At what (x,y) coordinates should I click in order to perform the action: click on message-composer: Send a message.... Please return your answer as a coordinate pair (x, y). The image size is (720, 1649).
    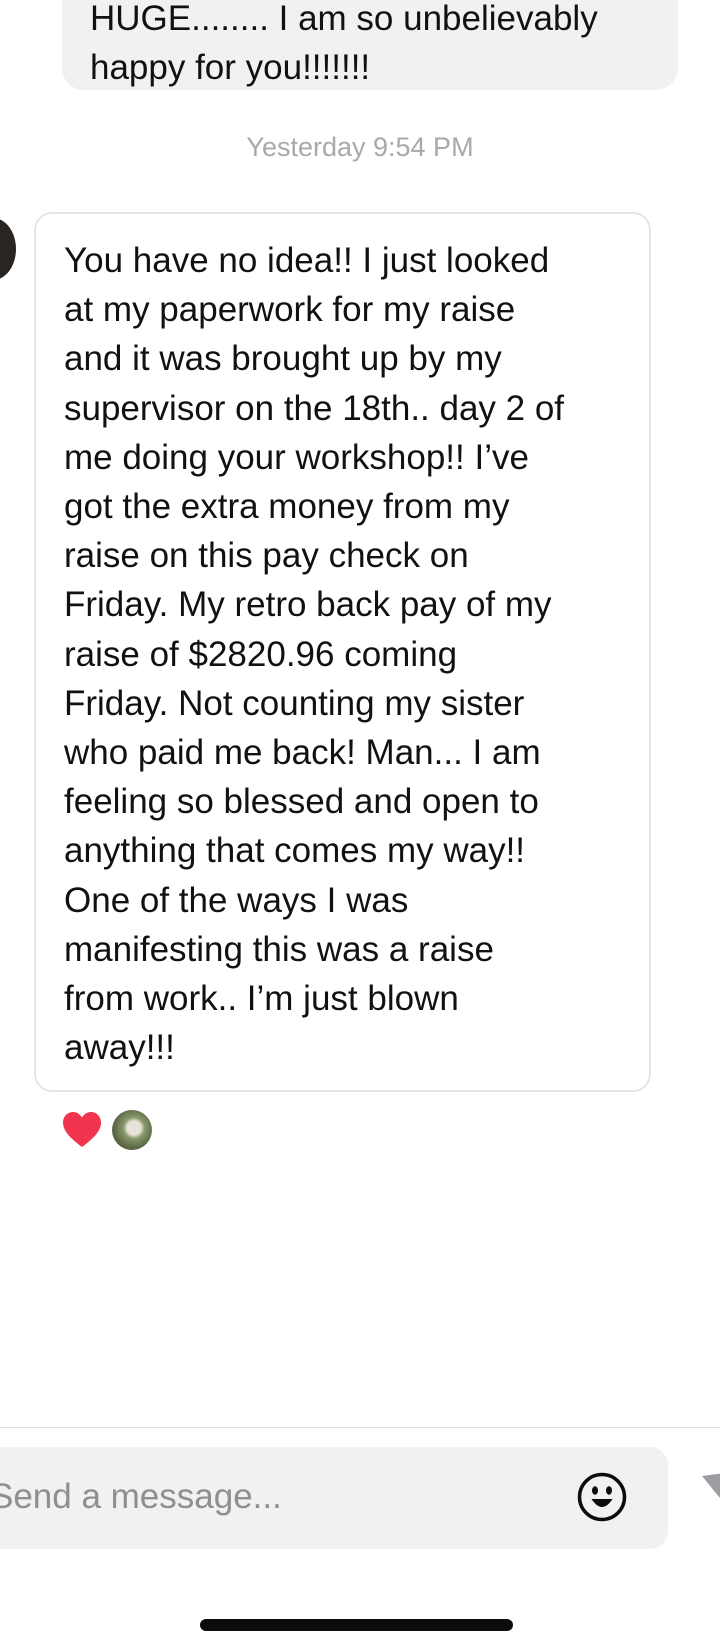
    Looking at the image, I should click on (334, 1498).